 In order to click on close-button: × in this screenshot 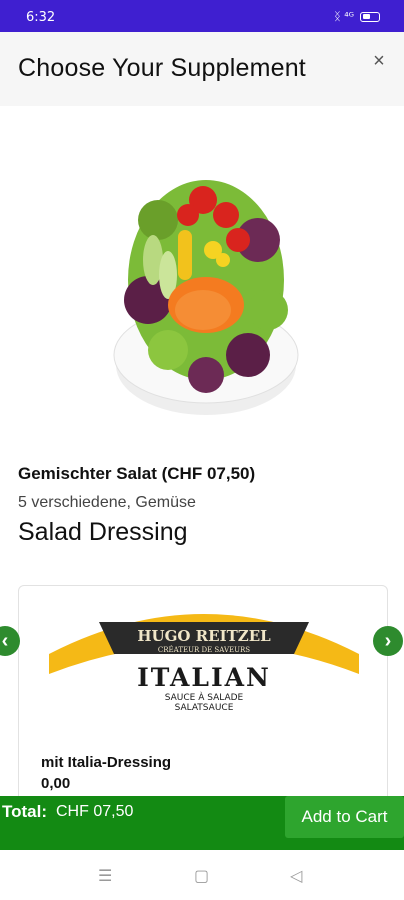, I will do `click(379, 61)`.